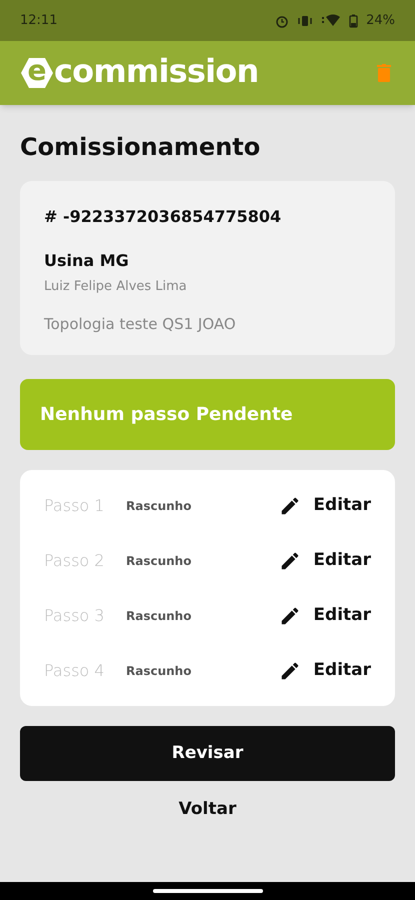  I want to click on step-label: Passo 2, so click(75, 561).